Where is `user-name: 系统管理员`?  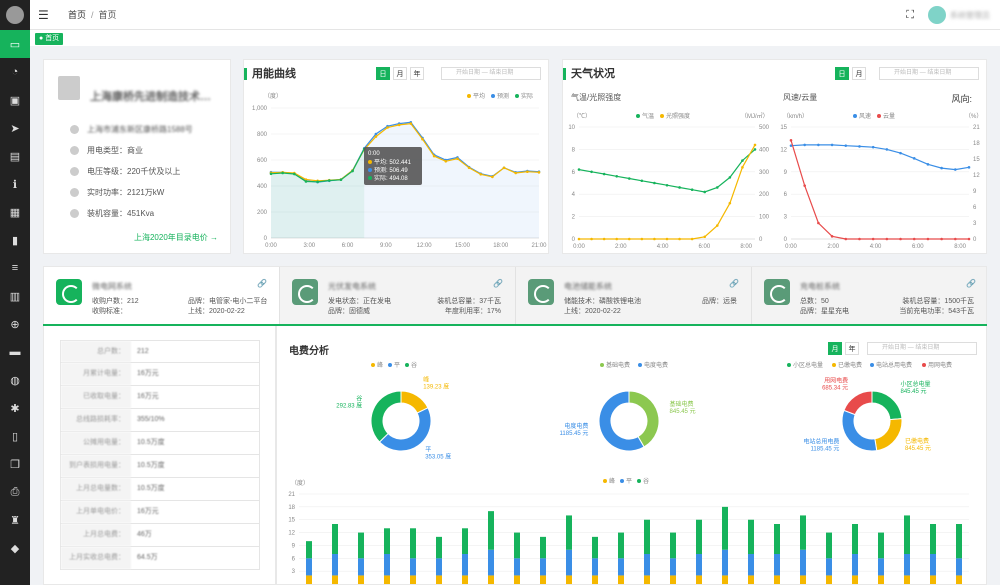 user-name: 系统管理员 is located at coordinates (970, 15).